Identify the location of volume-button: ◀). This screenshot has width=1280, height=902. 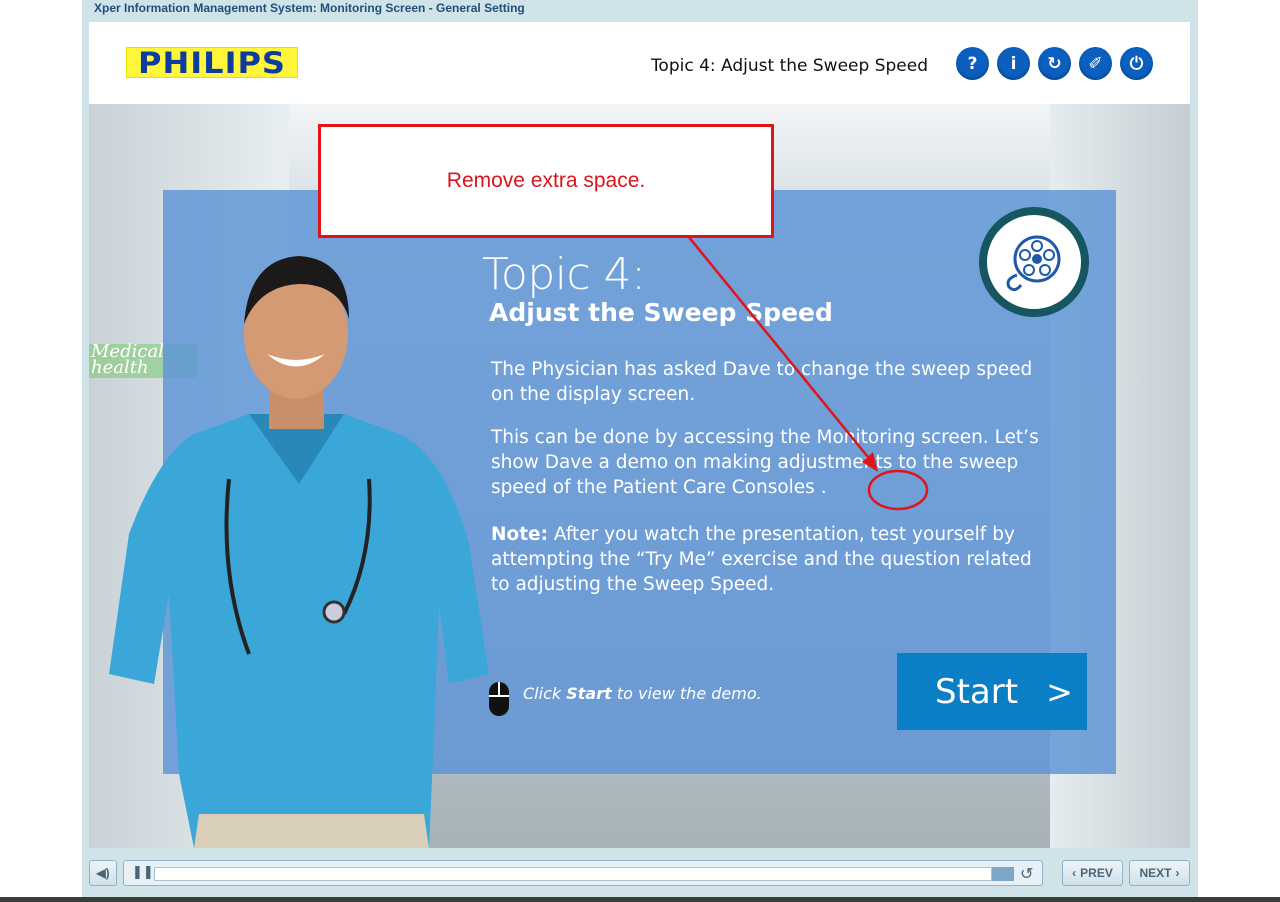
(103, 873).